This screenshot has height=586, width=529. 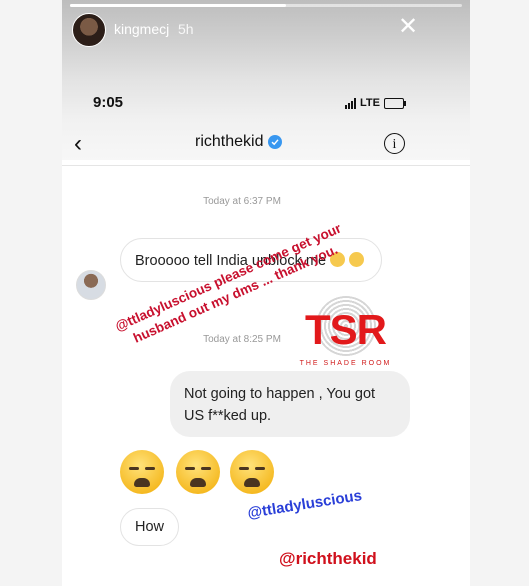 What do you see at coordinates (89, 30) in the screenshot?
I see `story-user-avatar` at bounding box center [89, 30].